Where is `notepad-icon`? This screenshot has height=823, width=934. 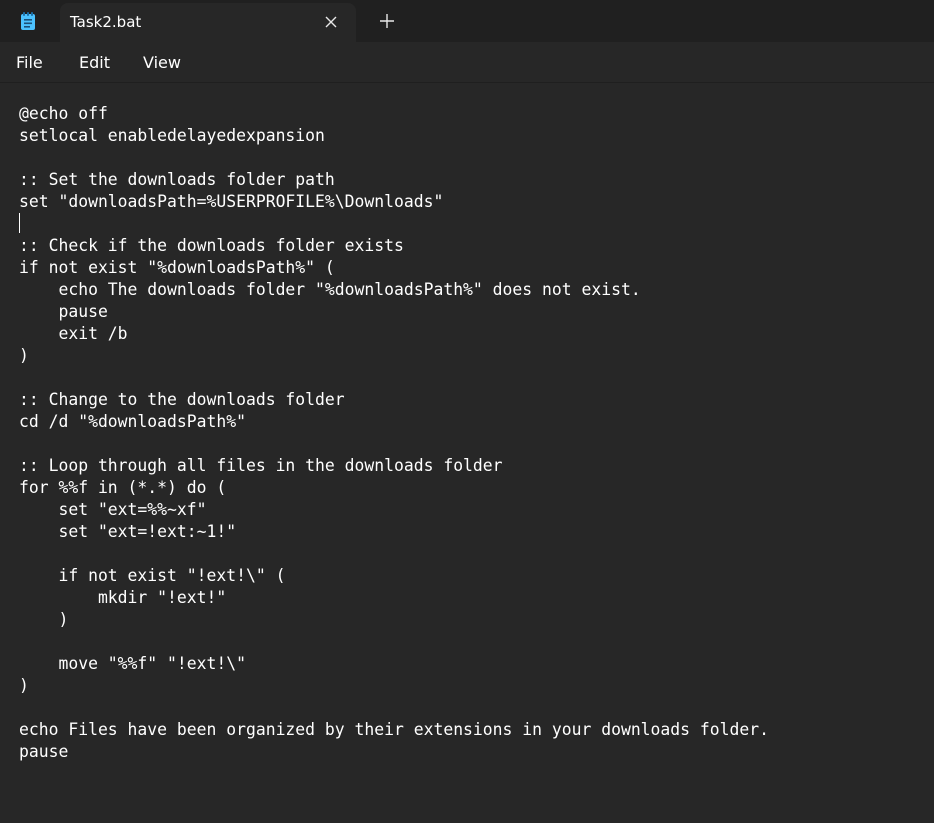
notepad-icon is located at coordinates (28, 21).